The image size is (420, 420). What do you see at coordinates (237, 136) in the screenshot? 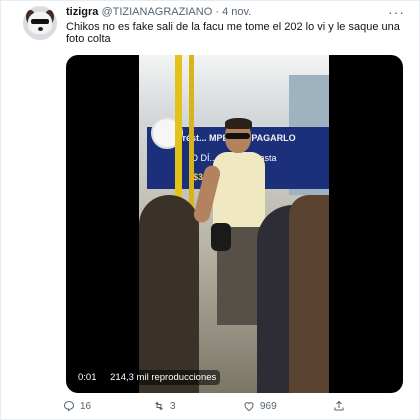
I see `man-sunglasses` at bounding box center [237, 136].